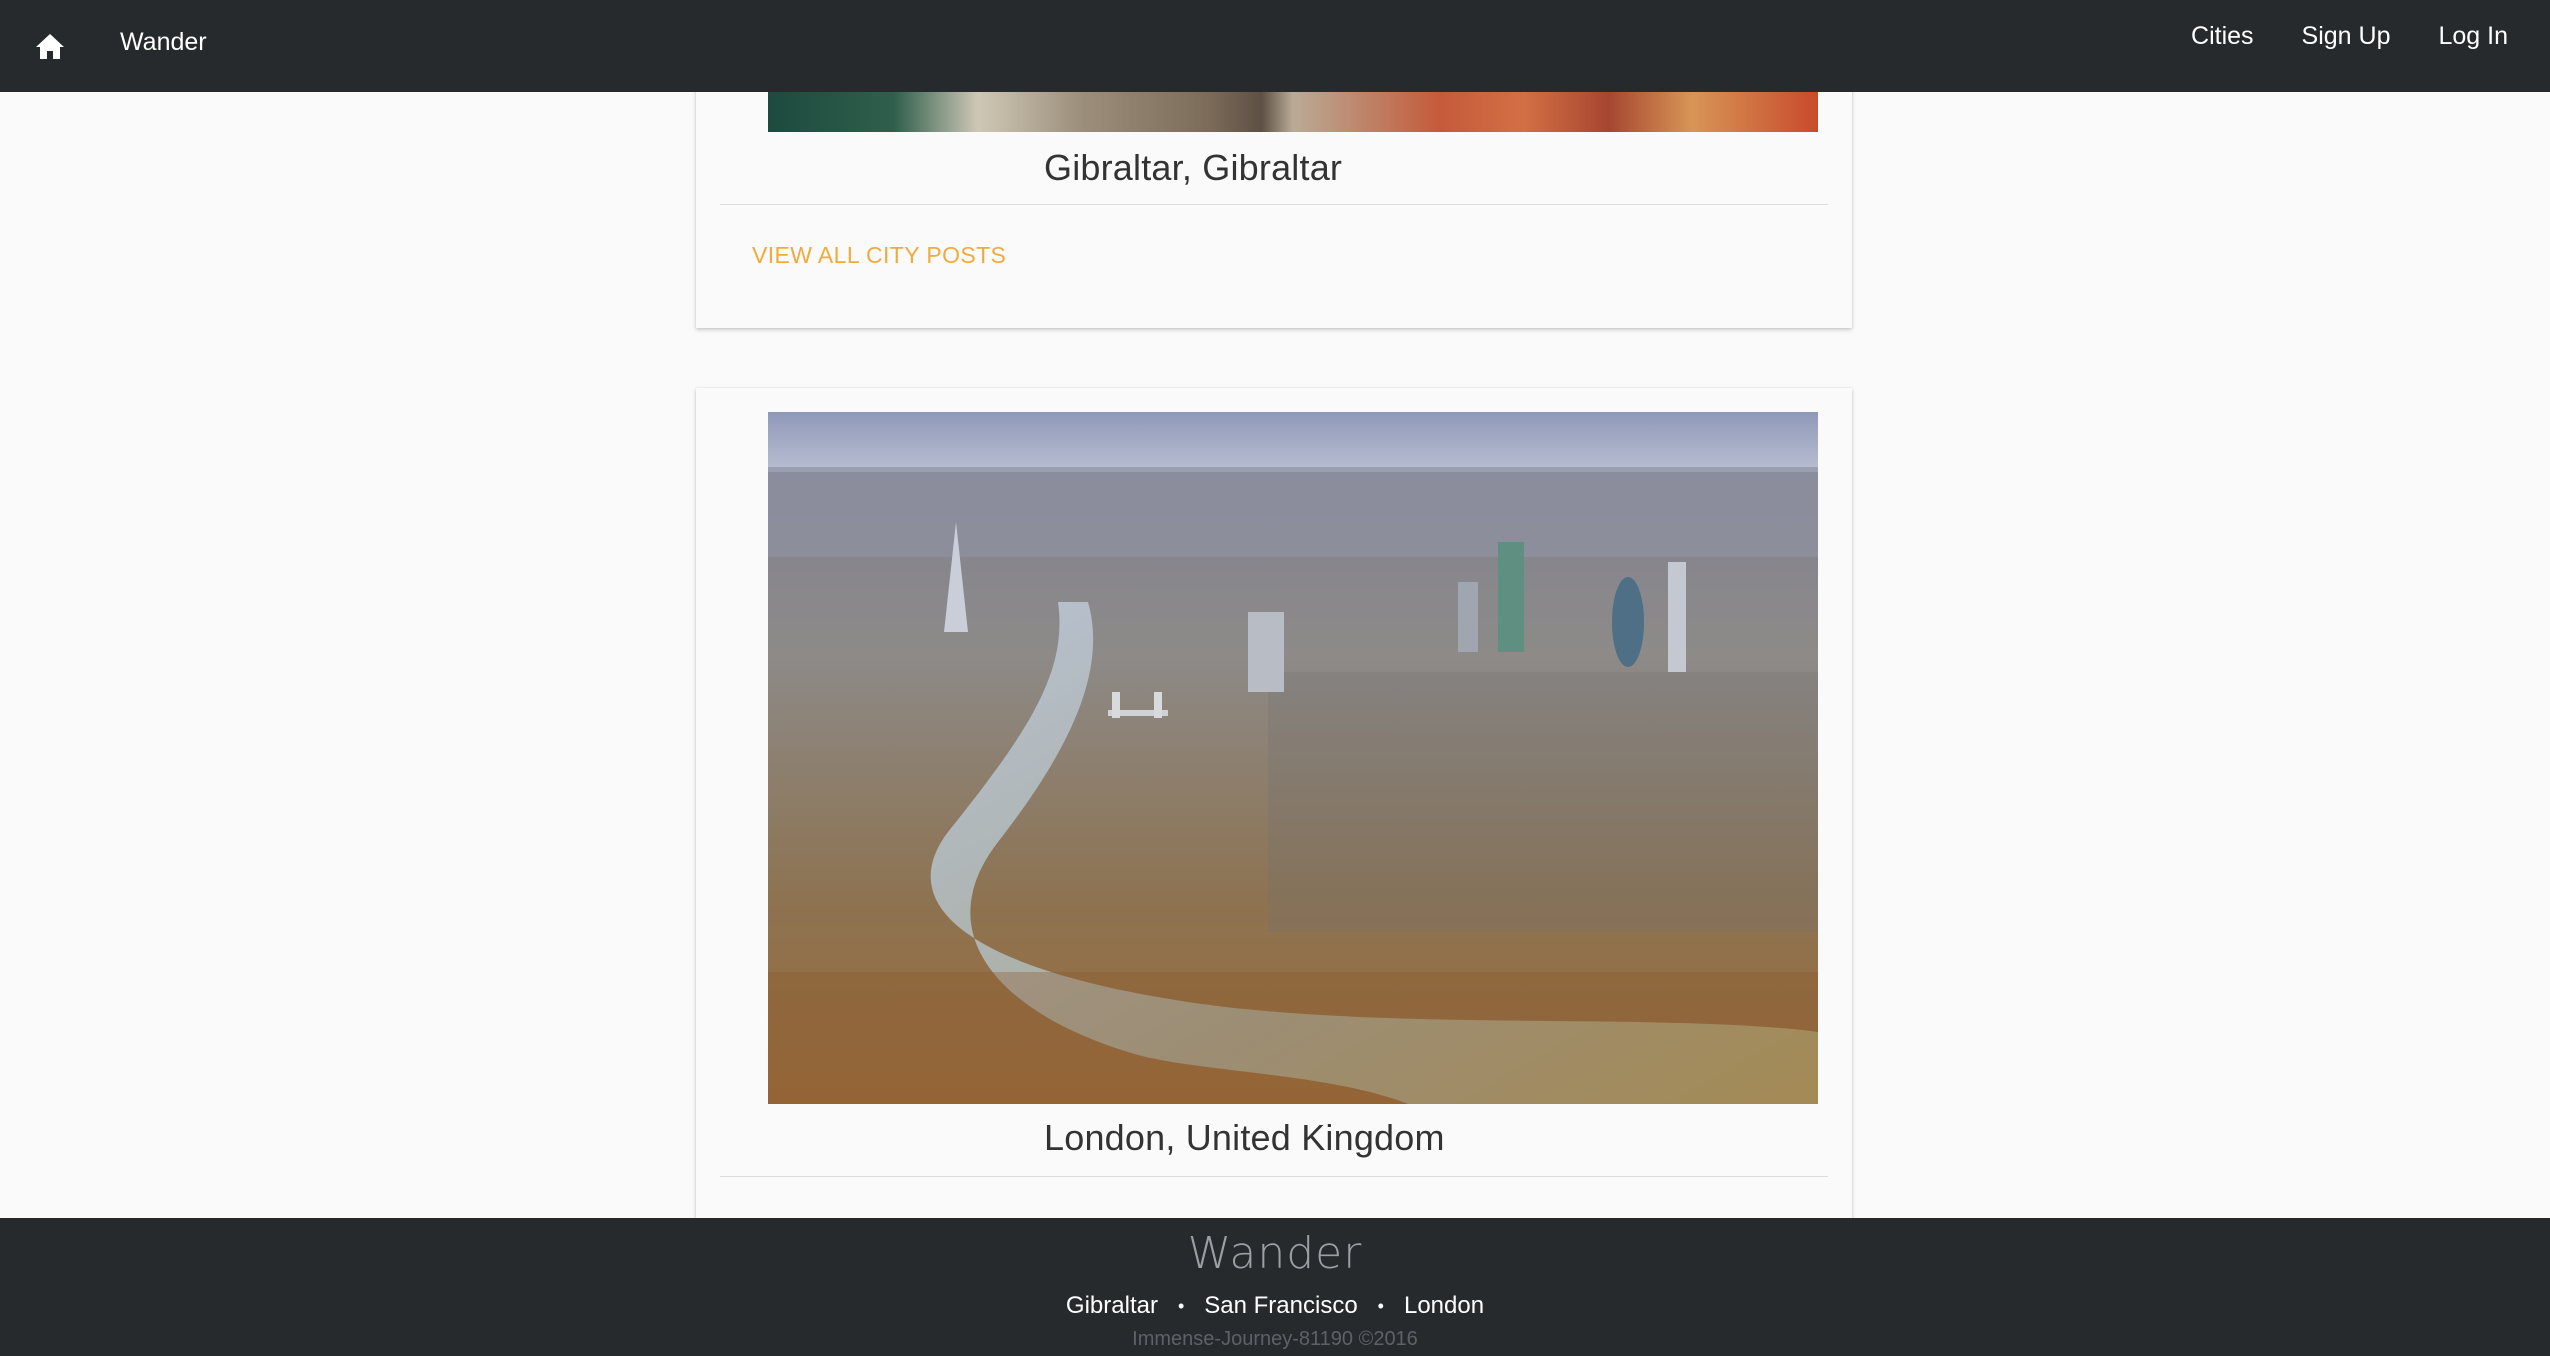 The width and height of the screenshot is (2550, 1356). I want to click on footer-link-london: London, so click(1444, 1306).